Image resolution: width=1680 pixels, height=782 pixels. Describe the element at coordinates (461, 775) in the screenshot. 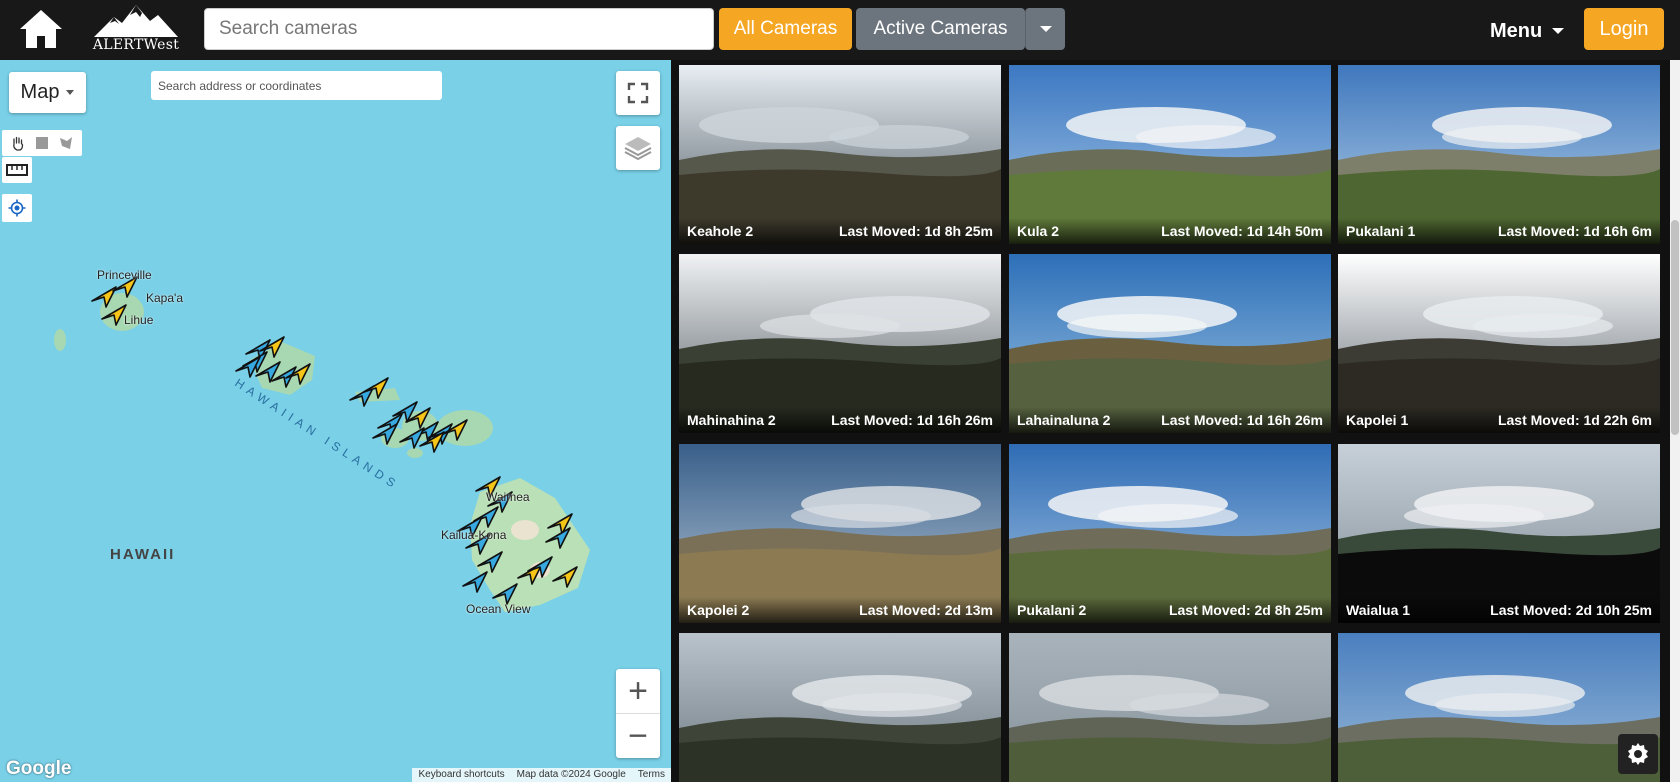

I see `keyboard-shortcuts-link: Keyboard shortcuts` at that location.